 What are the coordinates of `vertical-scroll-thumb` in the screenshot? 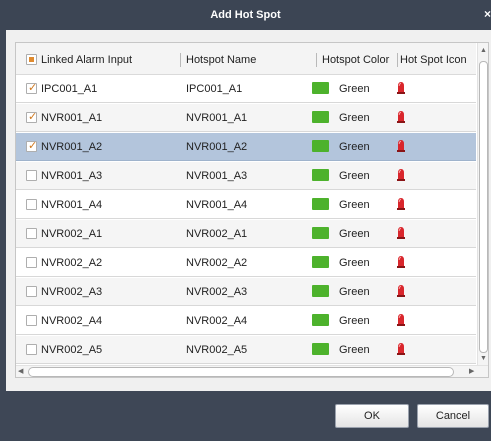 It's located at (483, 207).